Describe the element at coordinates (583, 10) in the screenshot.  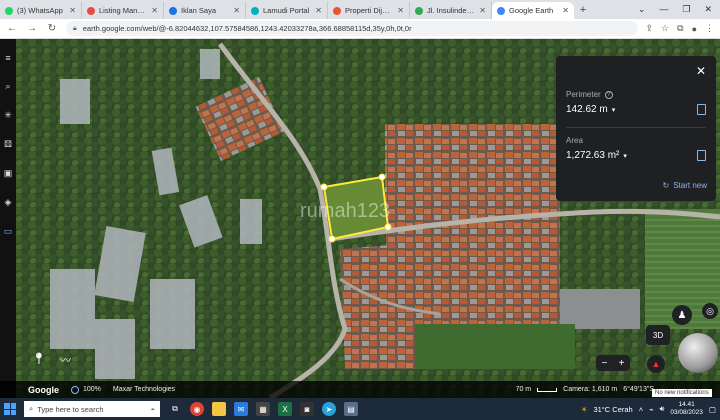
I see `new-tab-button: +` at that location.